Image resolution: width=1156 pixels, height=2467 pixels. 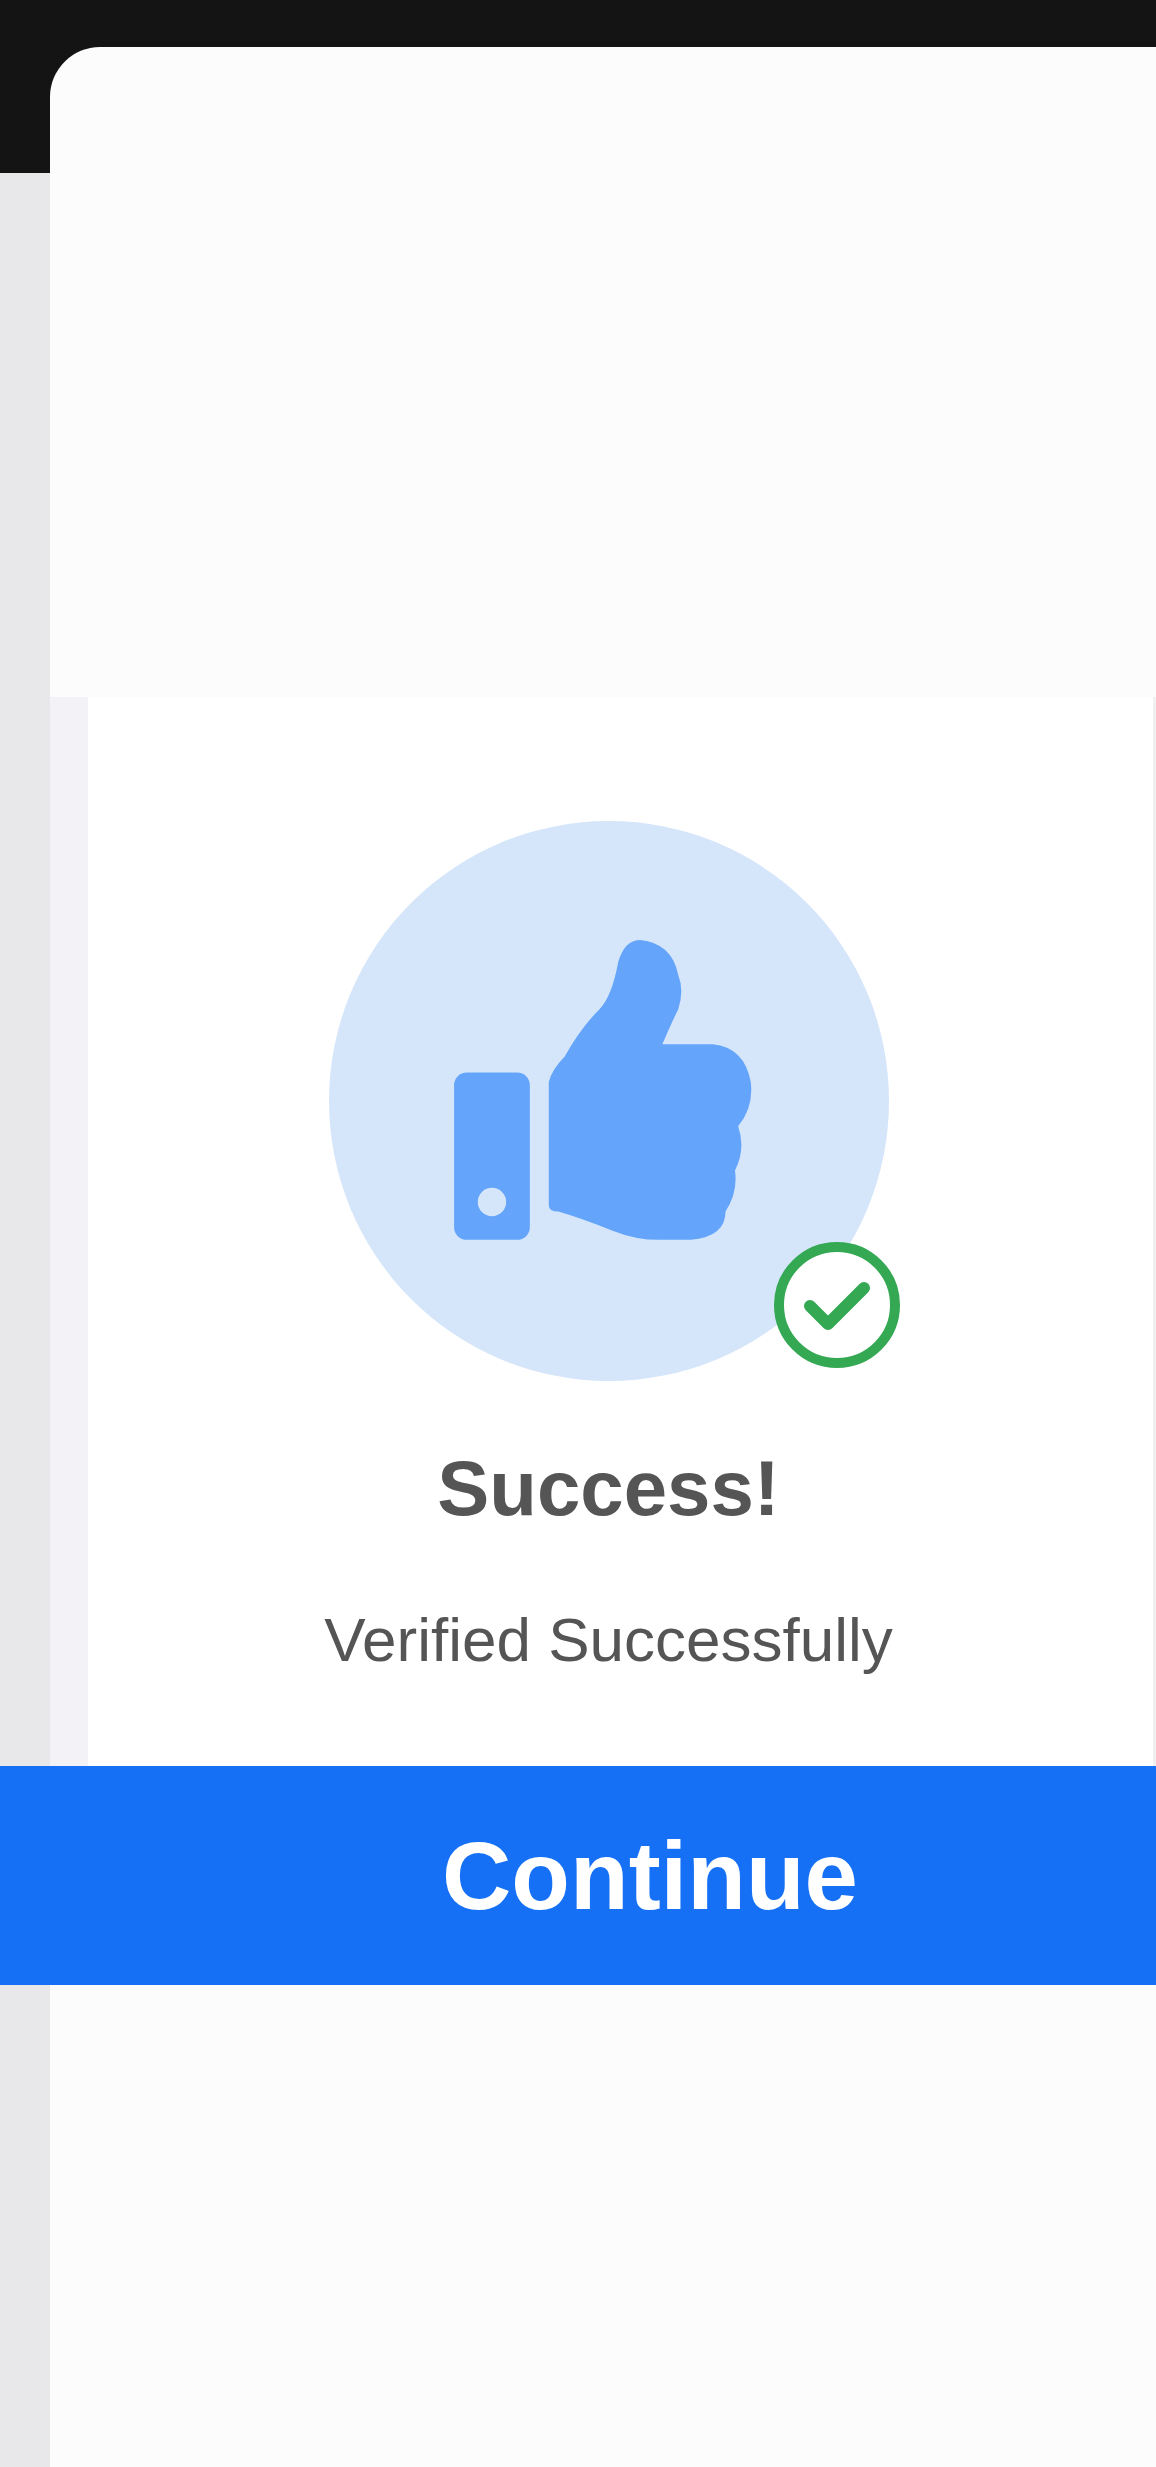 What do you see at coordinates (608, 1488) in the screenshot?
I see `success-title: Success!` at bounding box center [608, 1488].